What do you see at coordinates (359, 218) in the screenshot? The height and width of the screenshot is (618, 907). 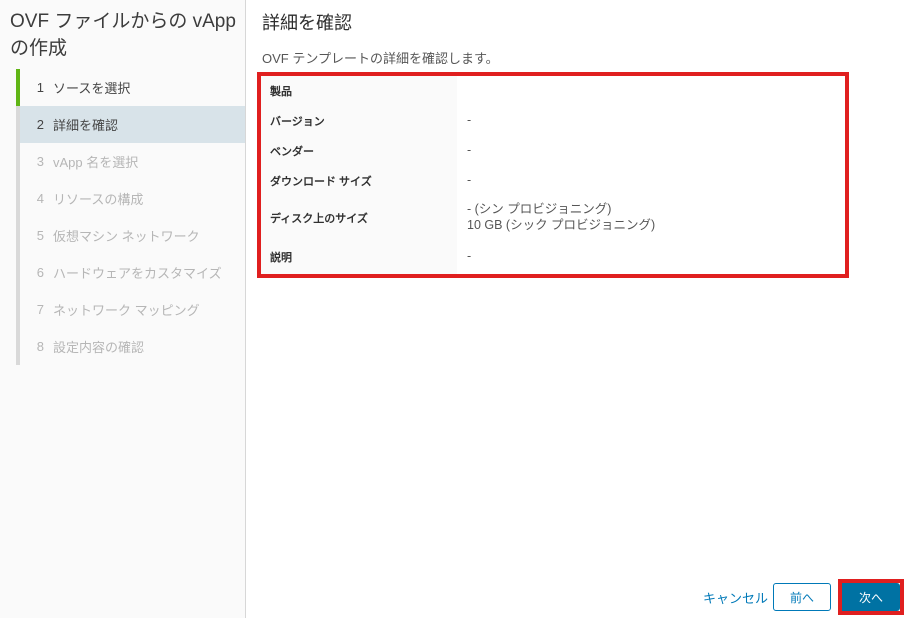 I see `detail-label-size-on-disk: ディスク上のサイズ` at bounding box center [359, 218].